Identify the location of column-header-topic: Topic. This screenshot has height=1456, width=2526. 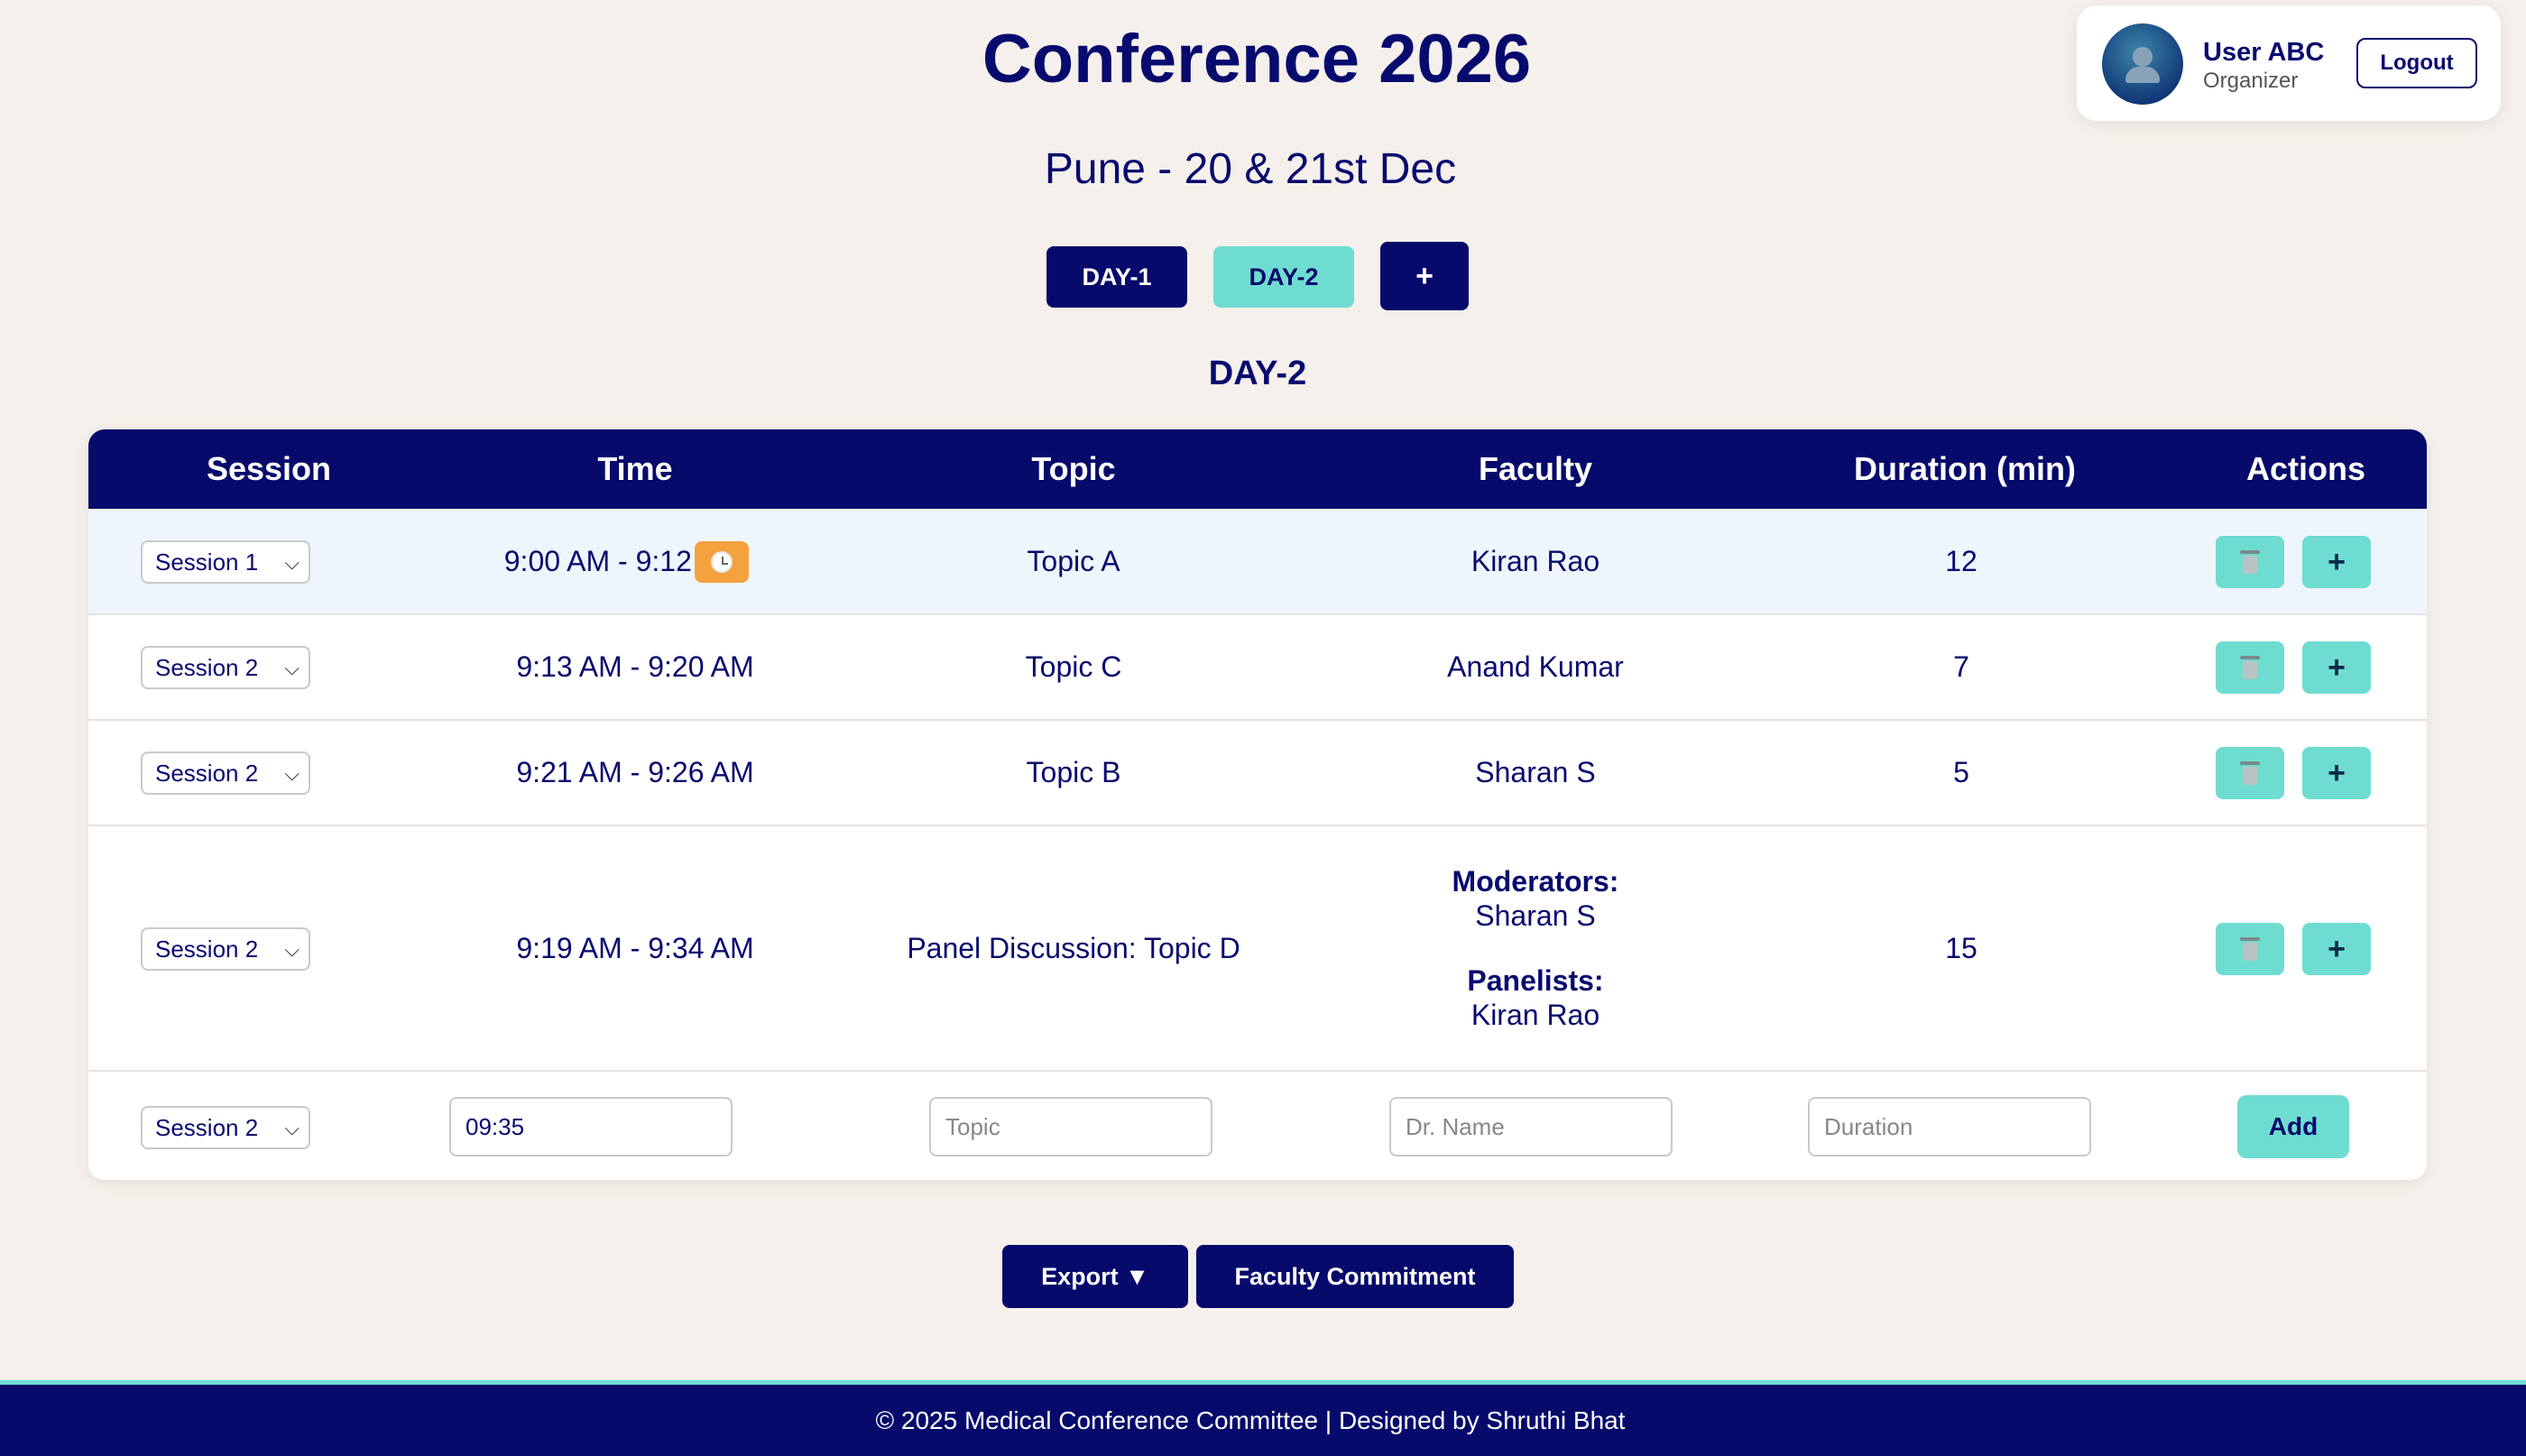
(1073, 469).